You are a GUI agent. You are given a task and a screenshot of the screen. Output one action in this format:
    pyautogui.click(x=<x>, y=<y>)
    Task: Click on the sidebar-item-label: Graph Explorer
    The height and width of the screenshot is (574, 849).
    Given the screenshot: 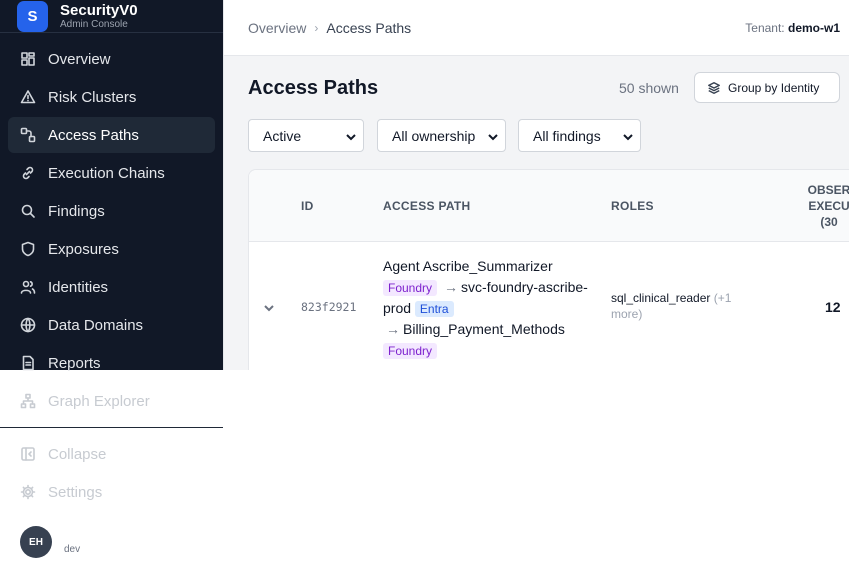 What is the action you would take?
    pyautogui.click(x=99, y=401)
    